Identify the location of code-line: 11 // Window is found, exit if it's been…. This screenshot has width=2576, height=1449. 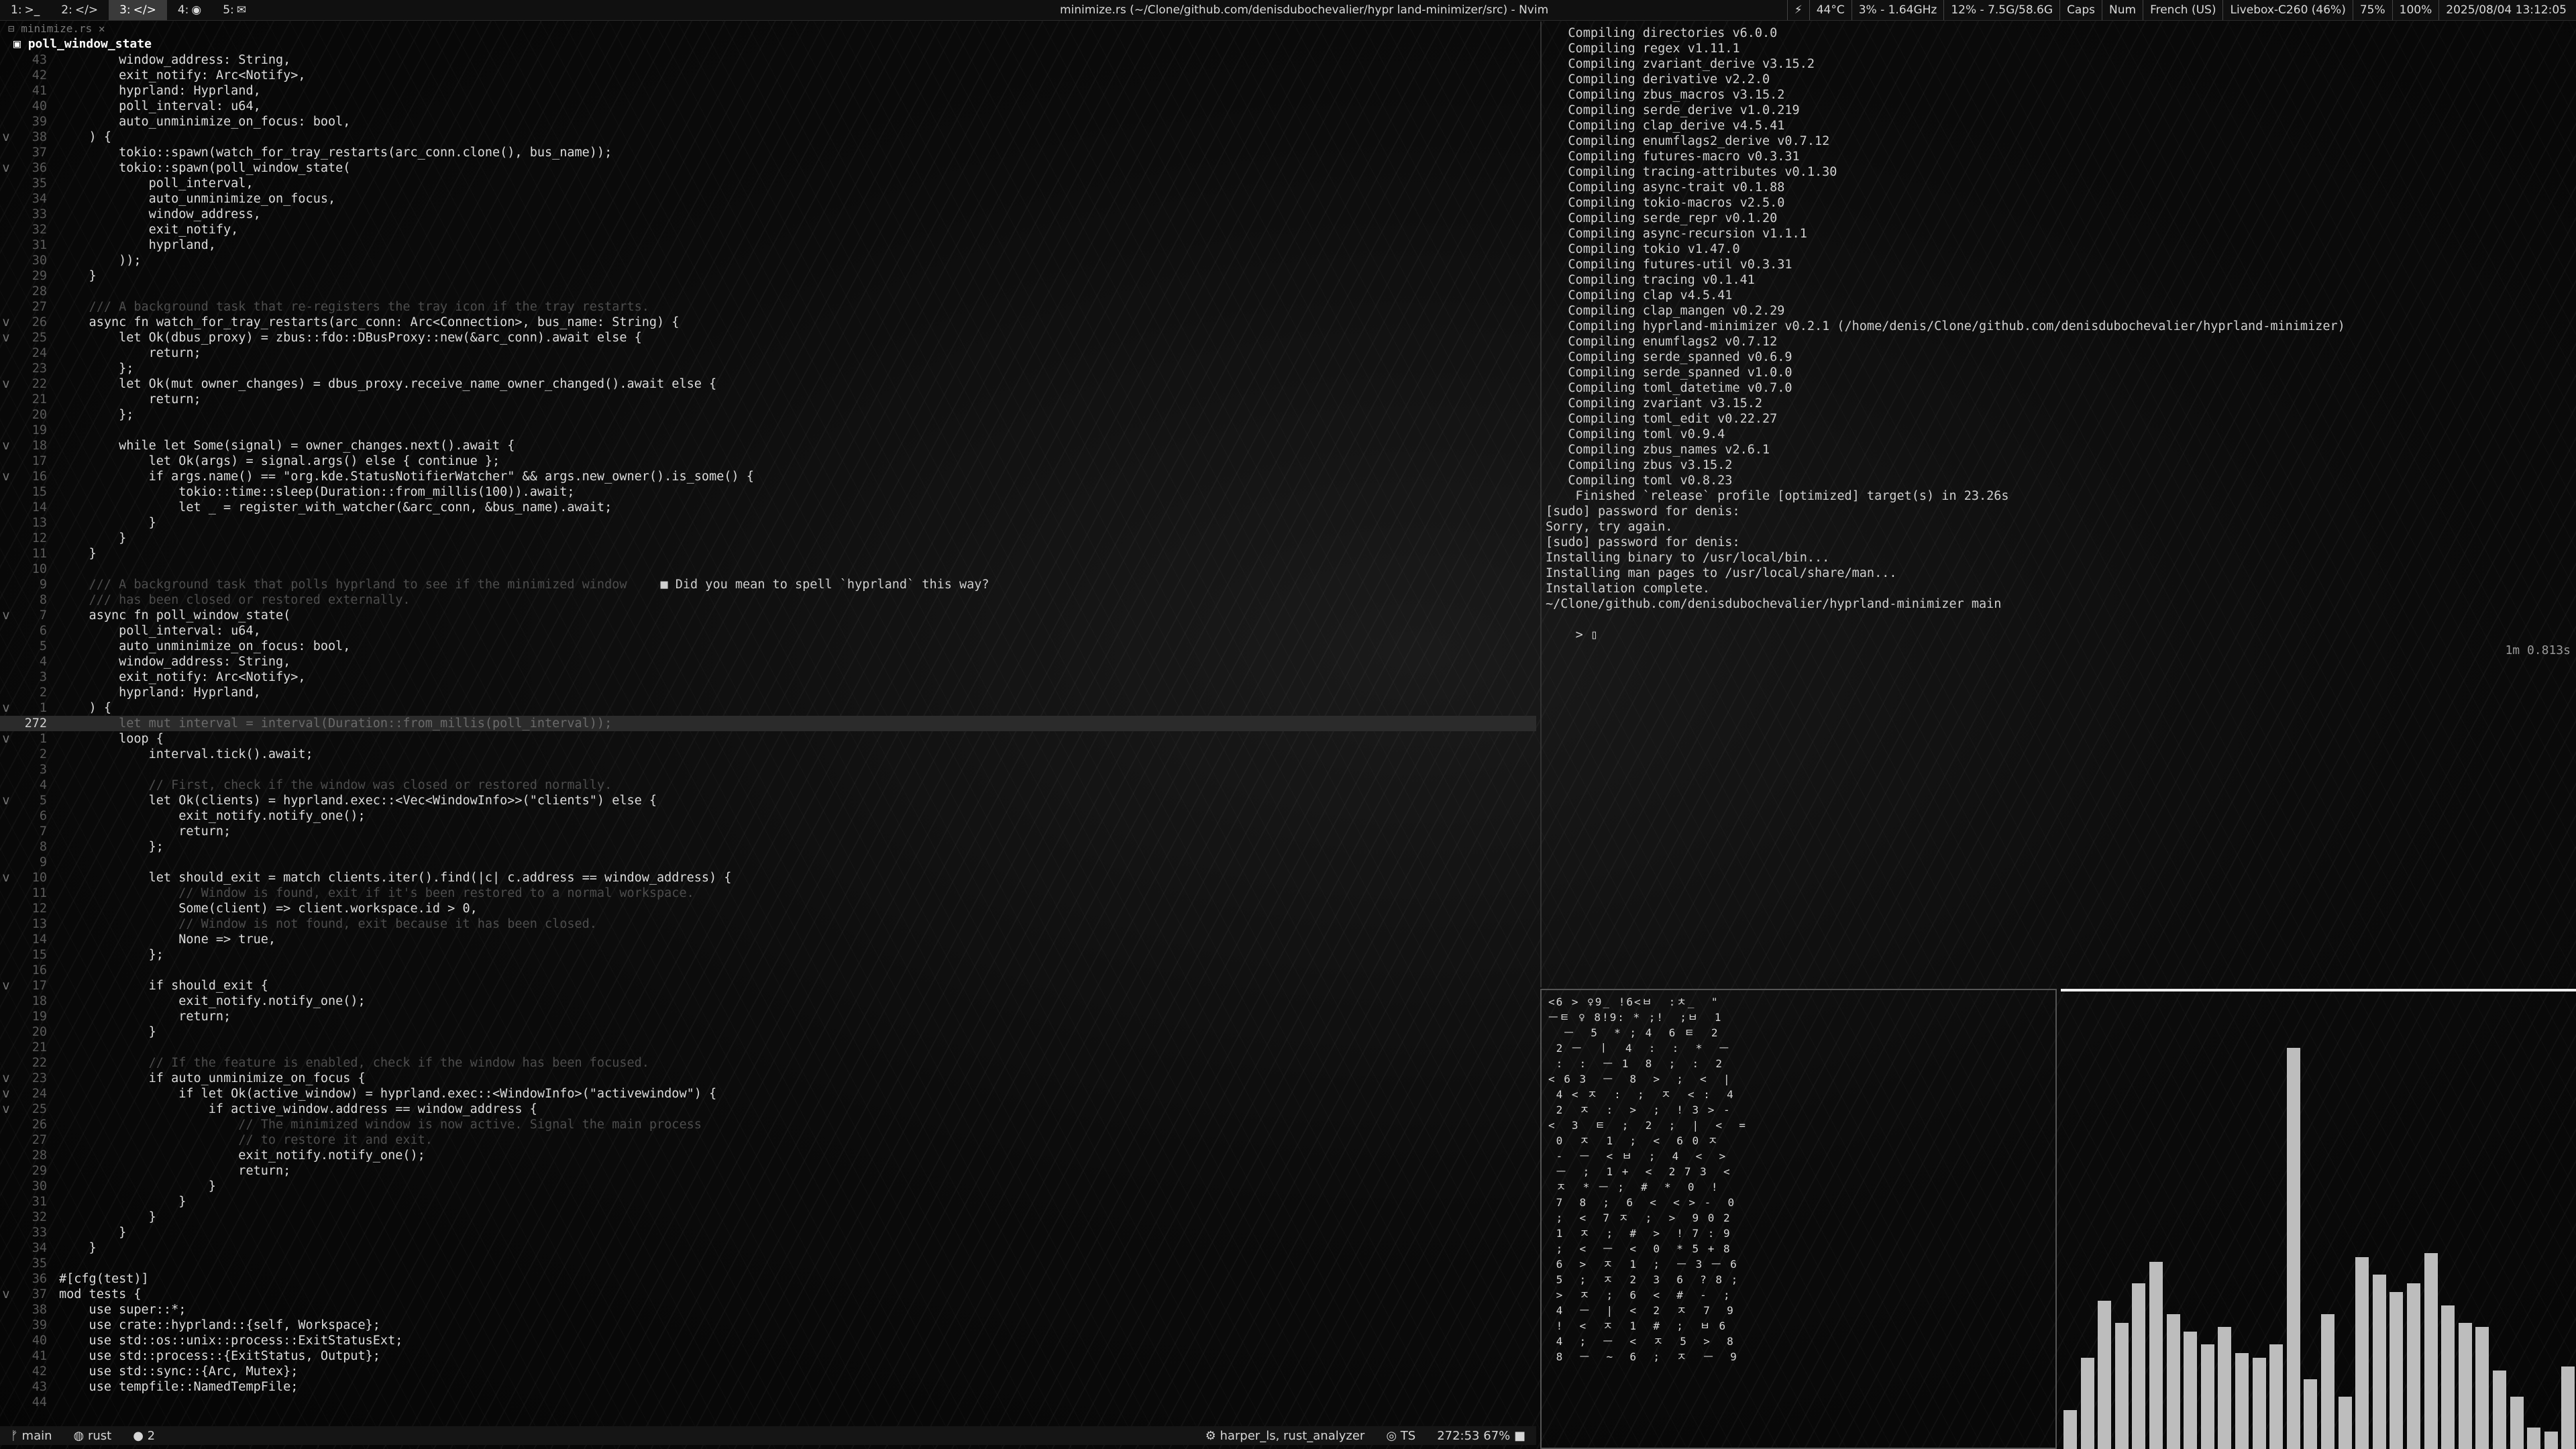
(768, 893).